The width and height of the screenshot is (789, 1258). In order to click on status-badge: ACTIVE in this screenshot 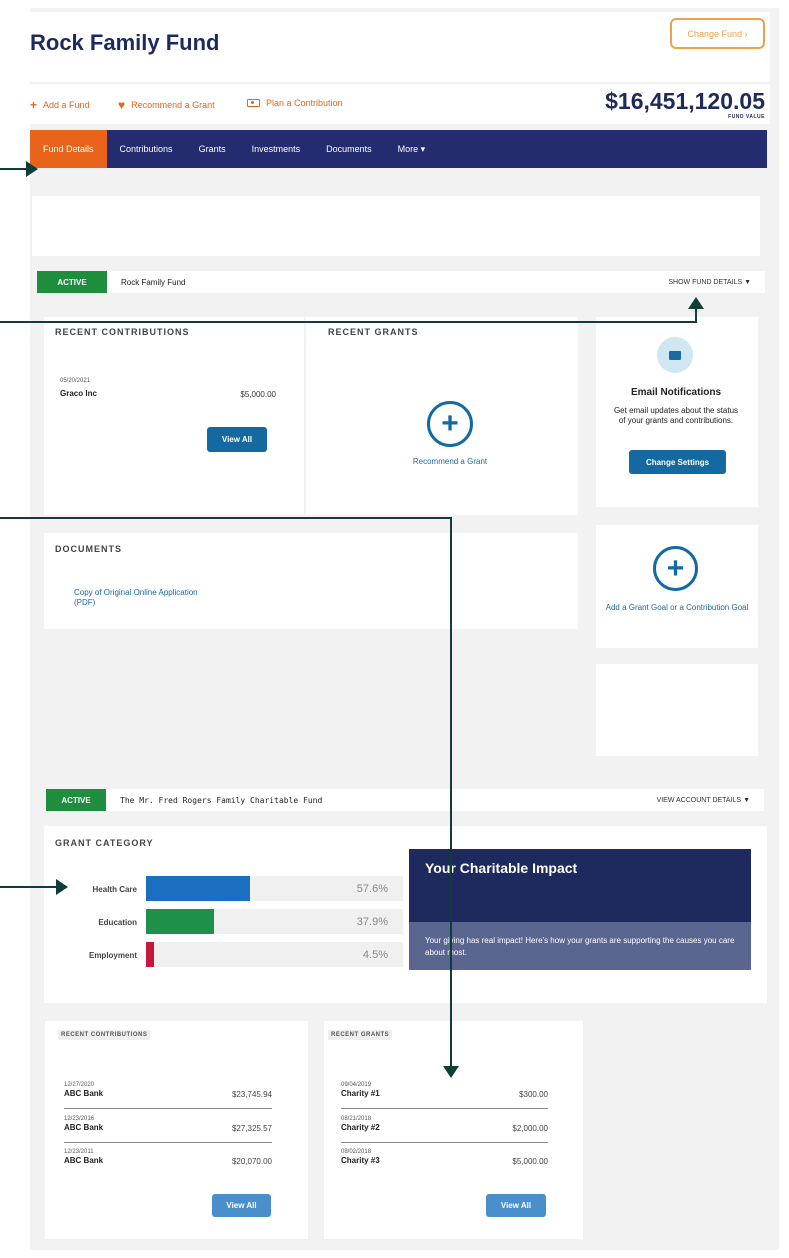, I will do `click(72, 282)`.